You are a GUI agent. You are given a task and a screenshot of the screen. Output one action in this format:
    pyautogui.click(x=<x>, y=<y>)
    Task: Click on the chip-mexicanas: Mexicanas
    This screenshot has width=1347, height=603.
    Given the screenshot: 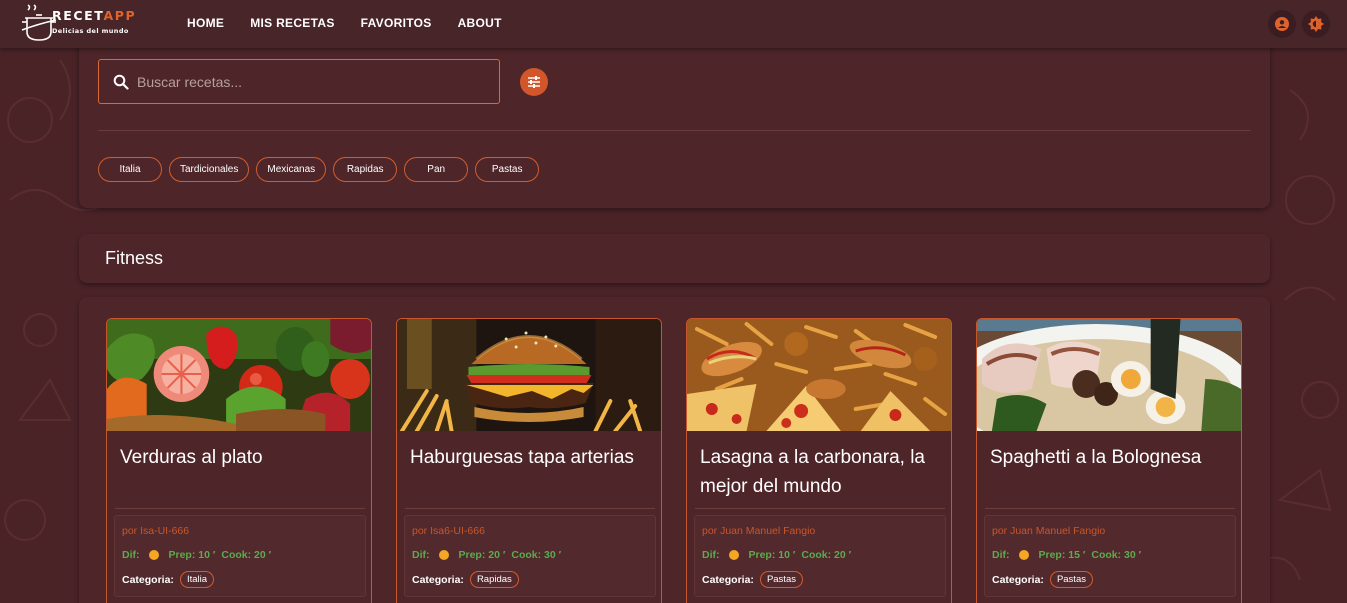 What is the action you would take?
    pyautogui.click(x=291, y=169)
    